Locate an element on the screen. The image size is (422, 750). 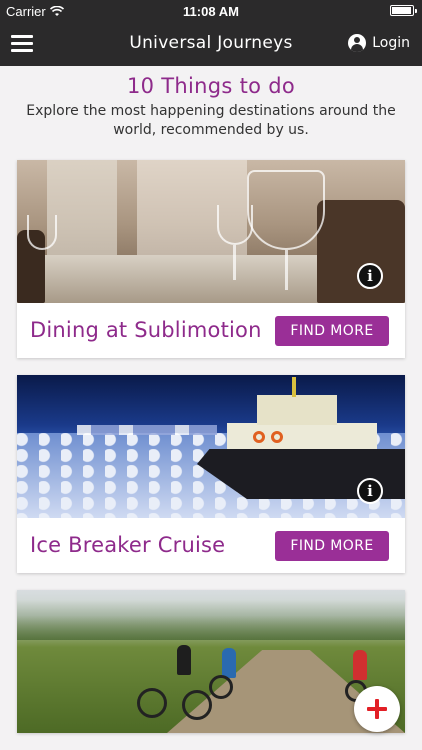
clock: 11:08 AM is located at coordinates (211, 11).